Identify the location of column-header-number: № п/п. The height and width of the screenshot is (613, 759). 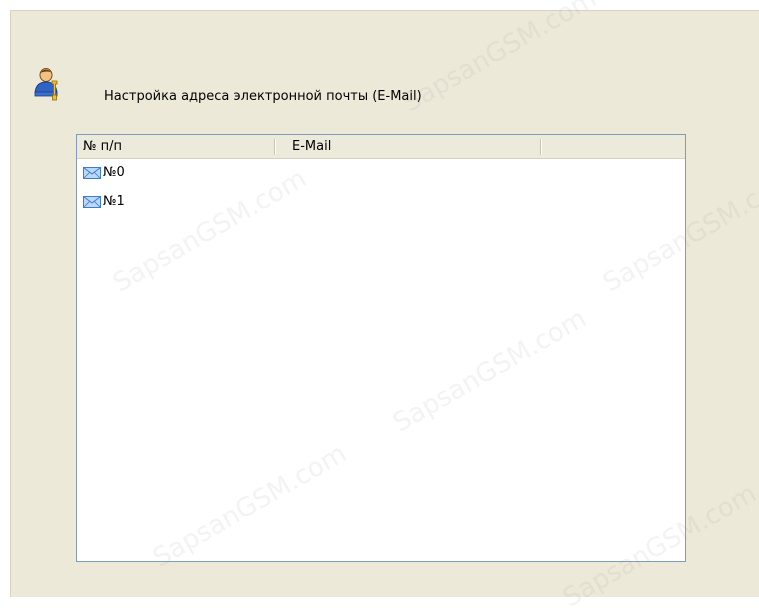
(102, 146).